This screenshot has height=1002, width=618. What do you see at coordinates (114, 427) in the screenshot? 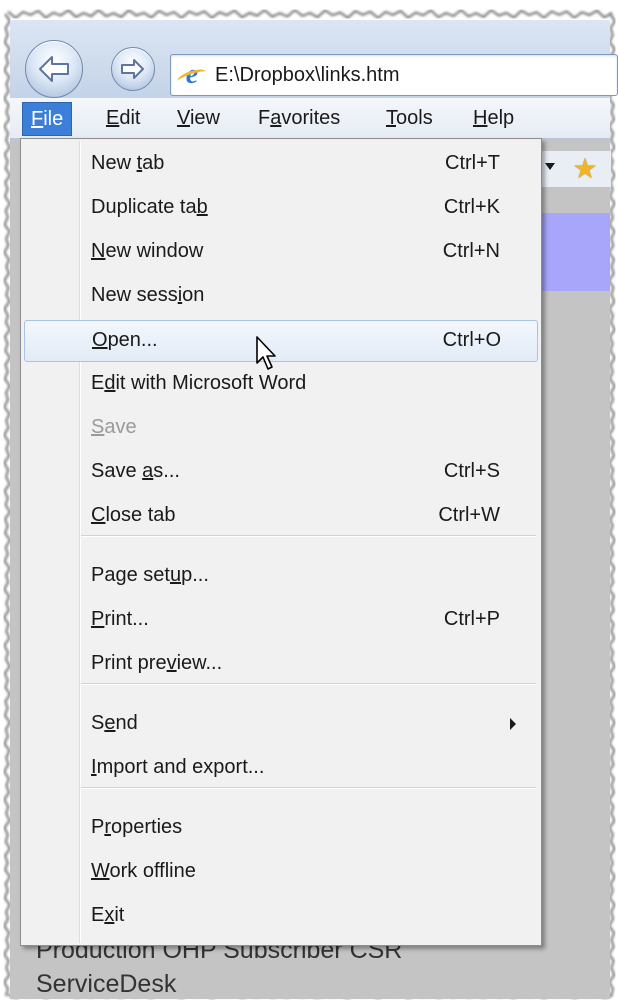
I see `menu-item-label: Save` at bounding box center [114, 427].